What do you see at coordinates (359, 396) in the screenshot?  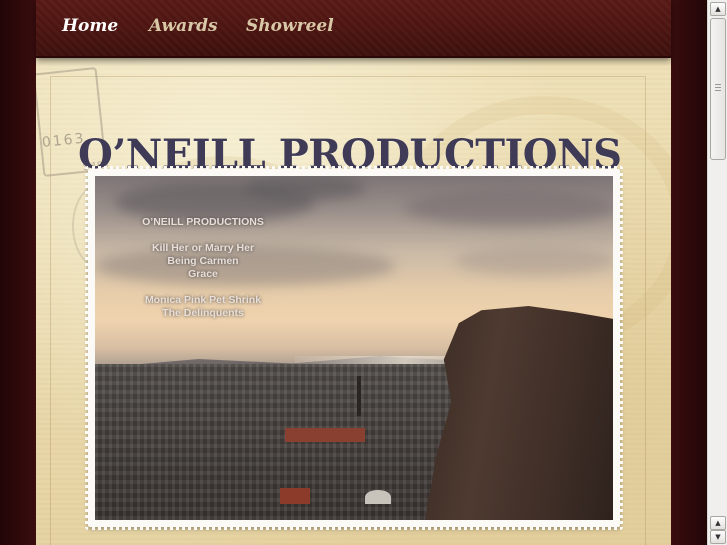 I see `church-spire` at bounding box center [359, 396].